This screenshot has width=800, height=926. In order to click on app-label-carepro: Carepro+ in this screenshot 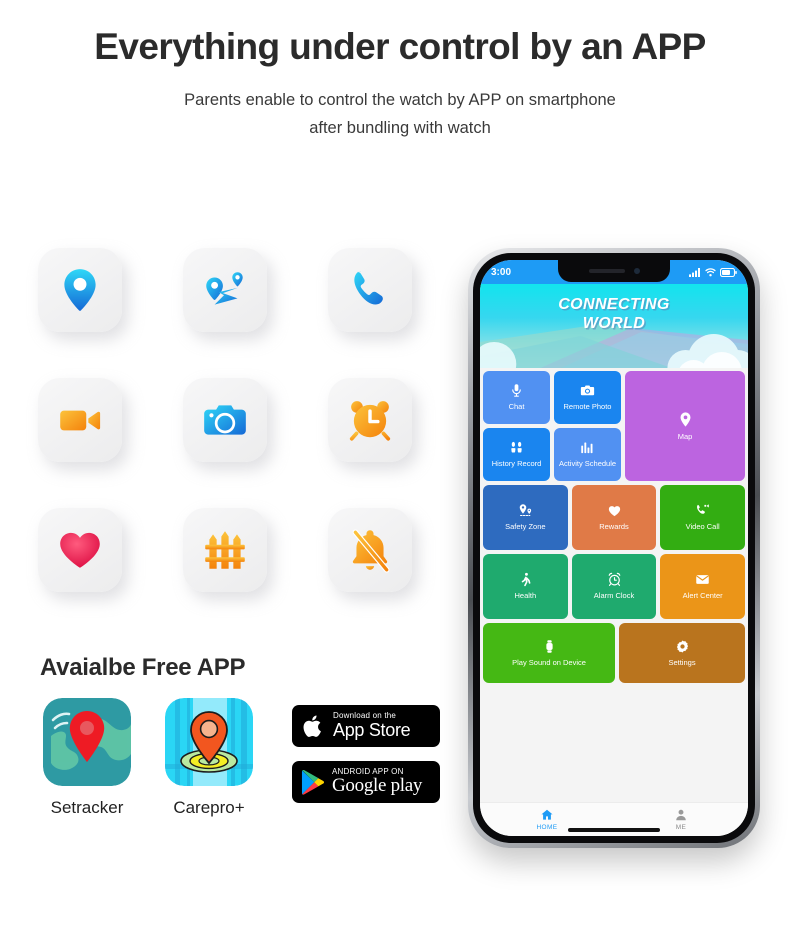, I will do `click(209, 807)`.